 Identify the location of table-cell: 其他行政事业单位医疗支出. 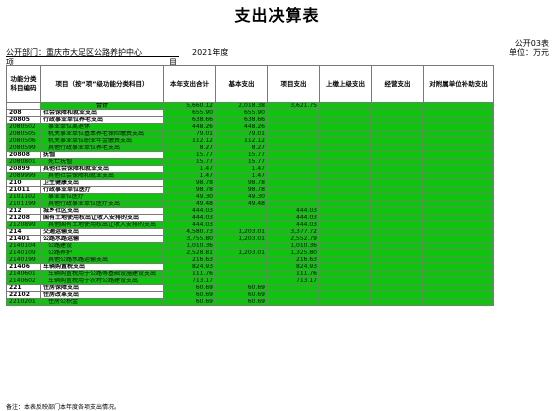
(102, 204).